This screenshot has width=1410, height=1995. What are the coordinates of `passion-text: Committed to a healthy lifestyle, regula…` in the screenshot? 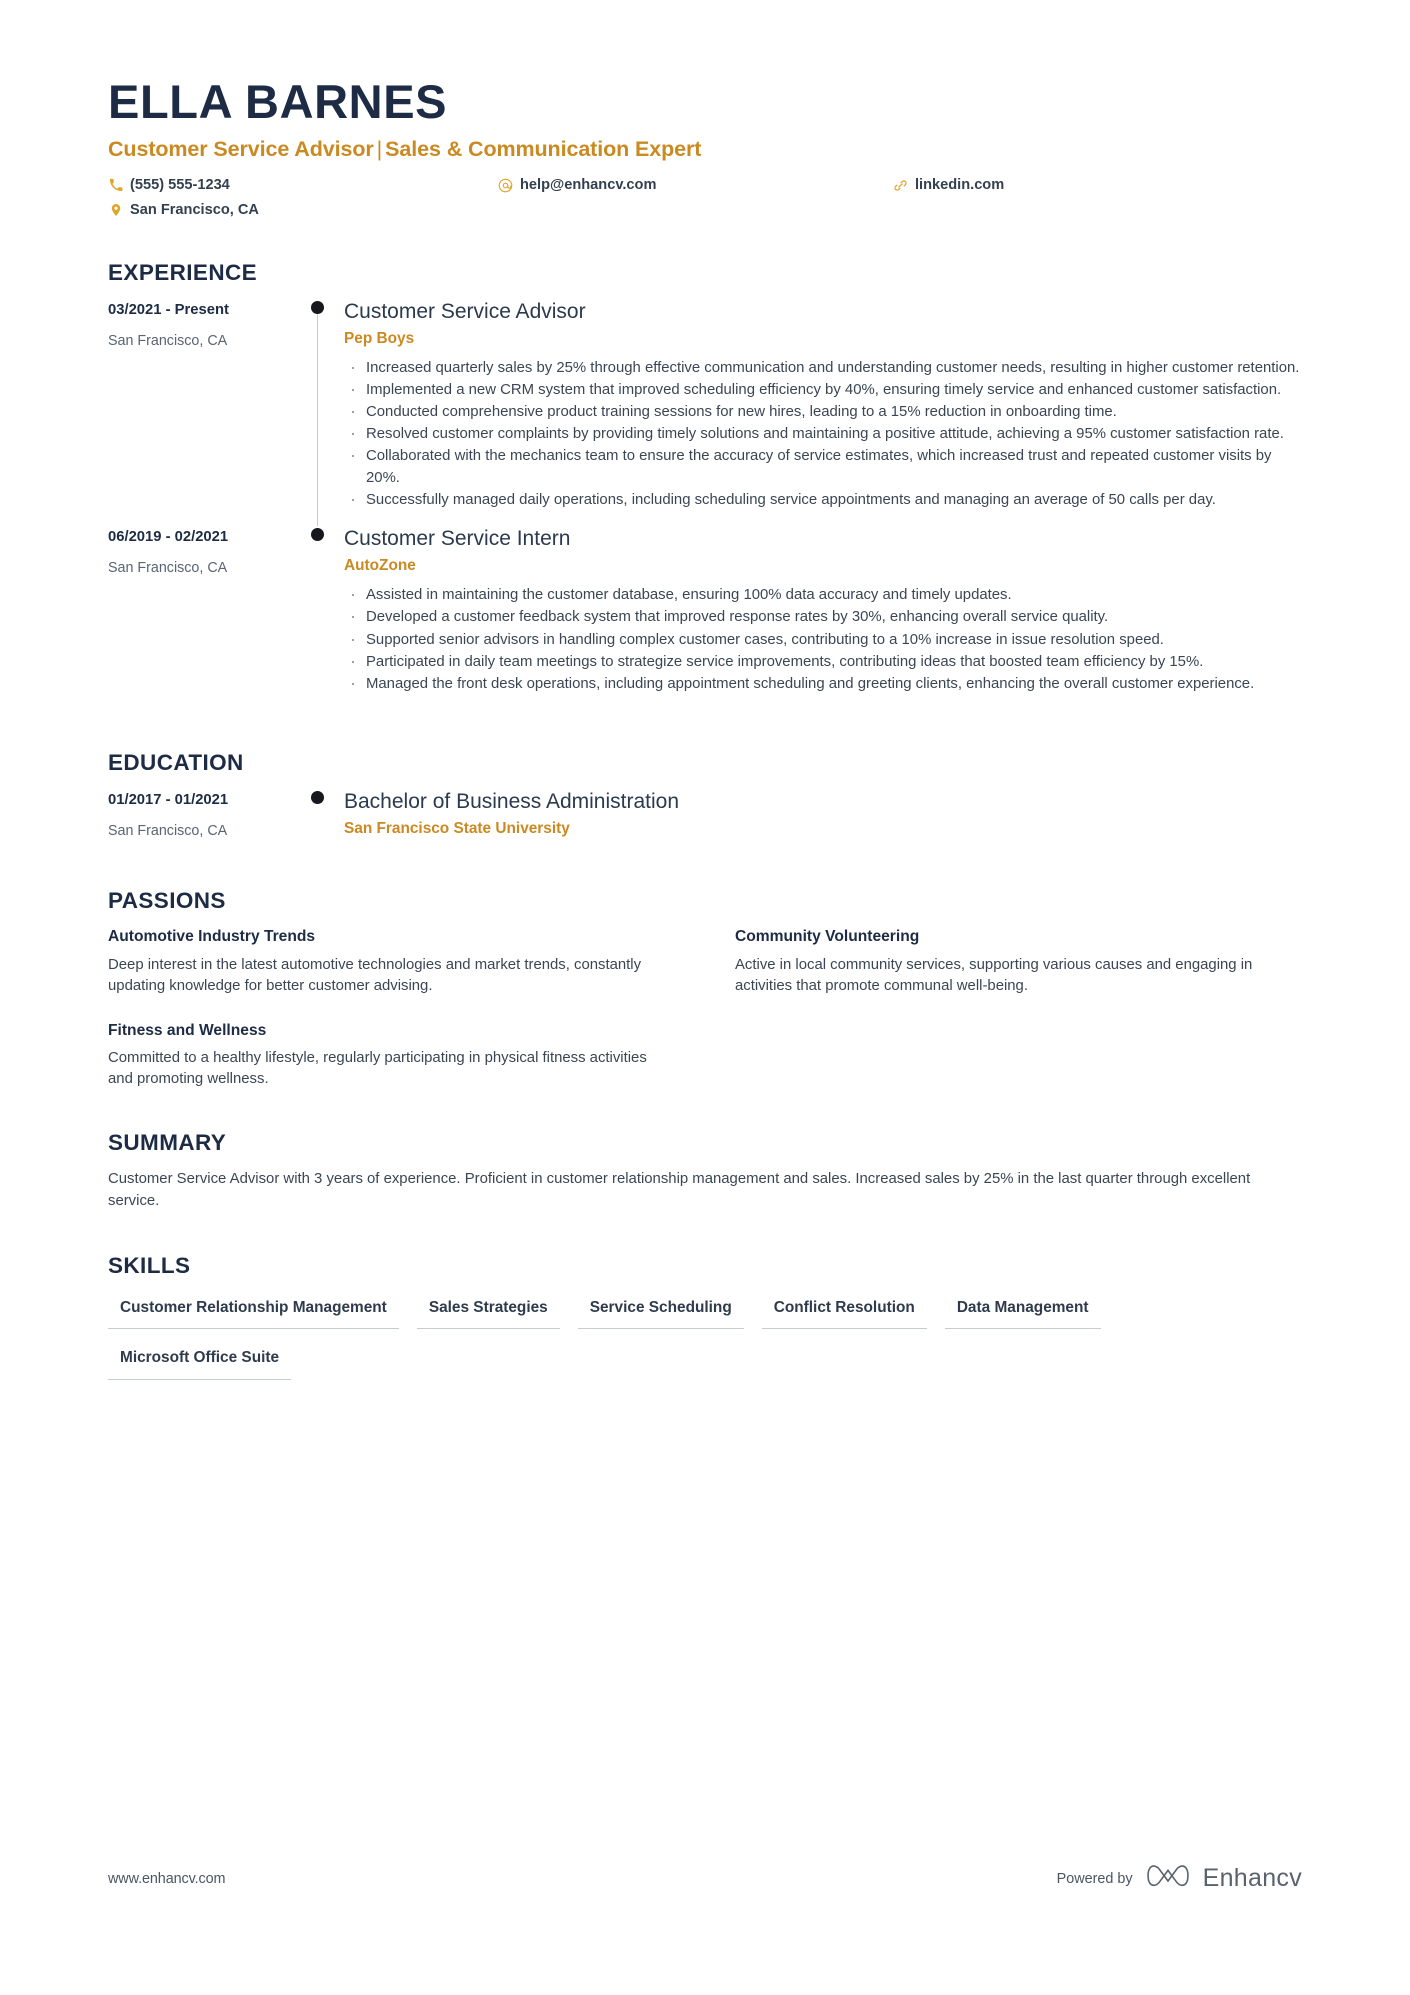 It's located at (377, 1069).